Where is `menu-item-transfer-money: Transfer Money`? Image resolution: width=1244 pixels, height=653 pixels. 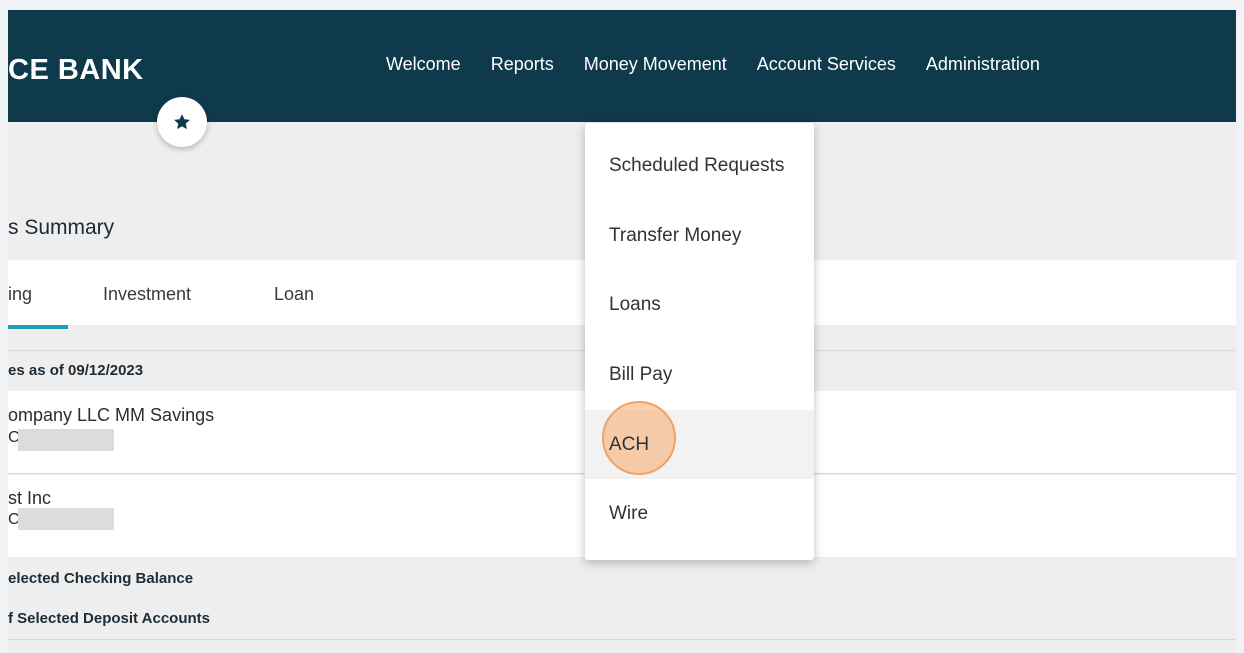
menu-item-transfer-money: Transfer Money is located at coordinates (699, 236).